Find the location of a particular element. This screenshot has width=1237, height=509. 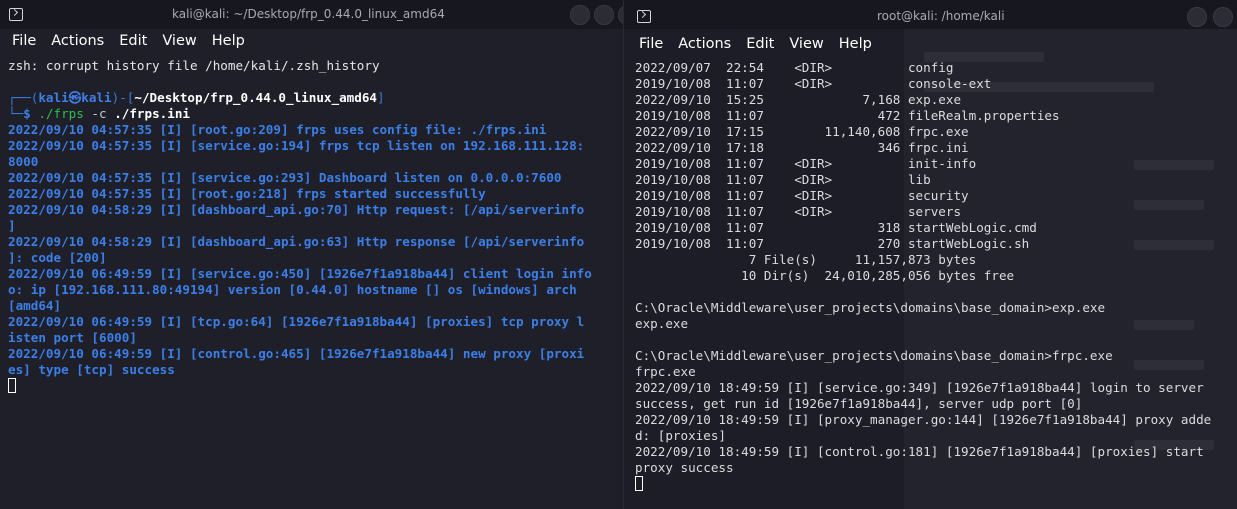

log-line: isten port [6000] is located at coordinates (72, 337).